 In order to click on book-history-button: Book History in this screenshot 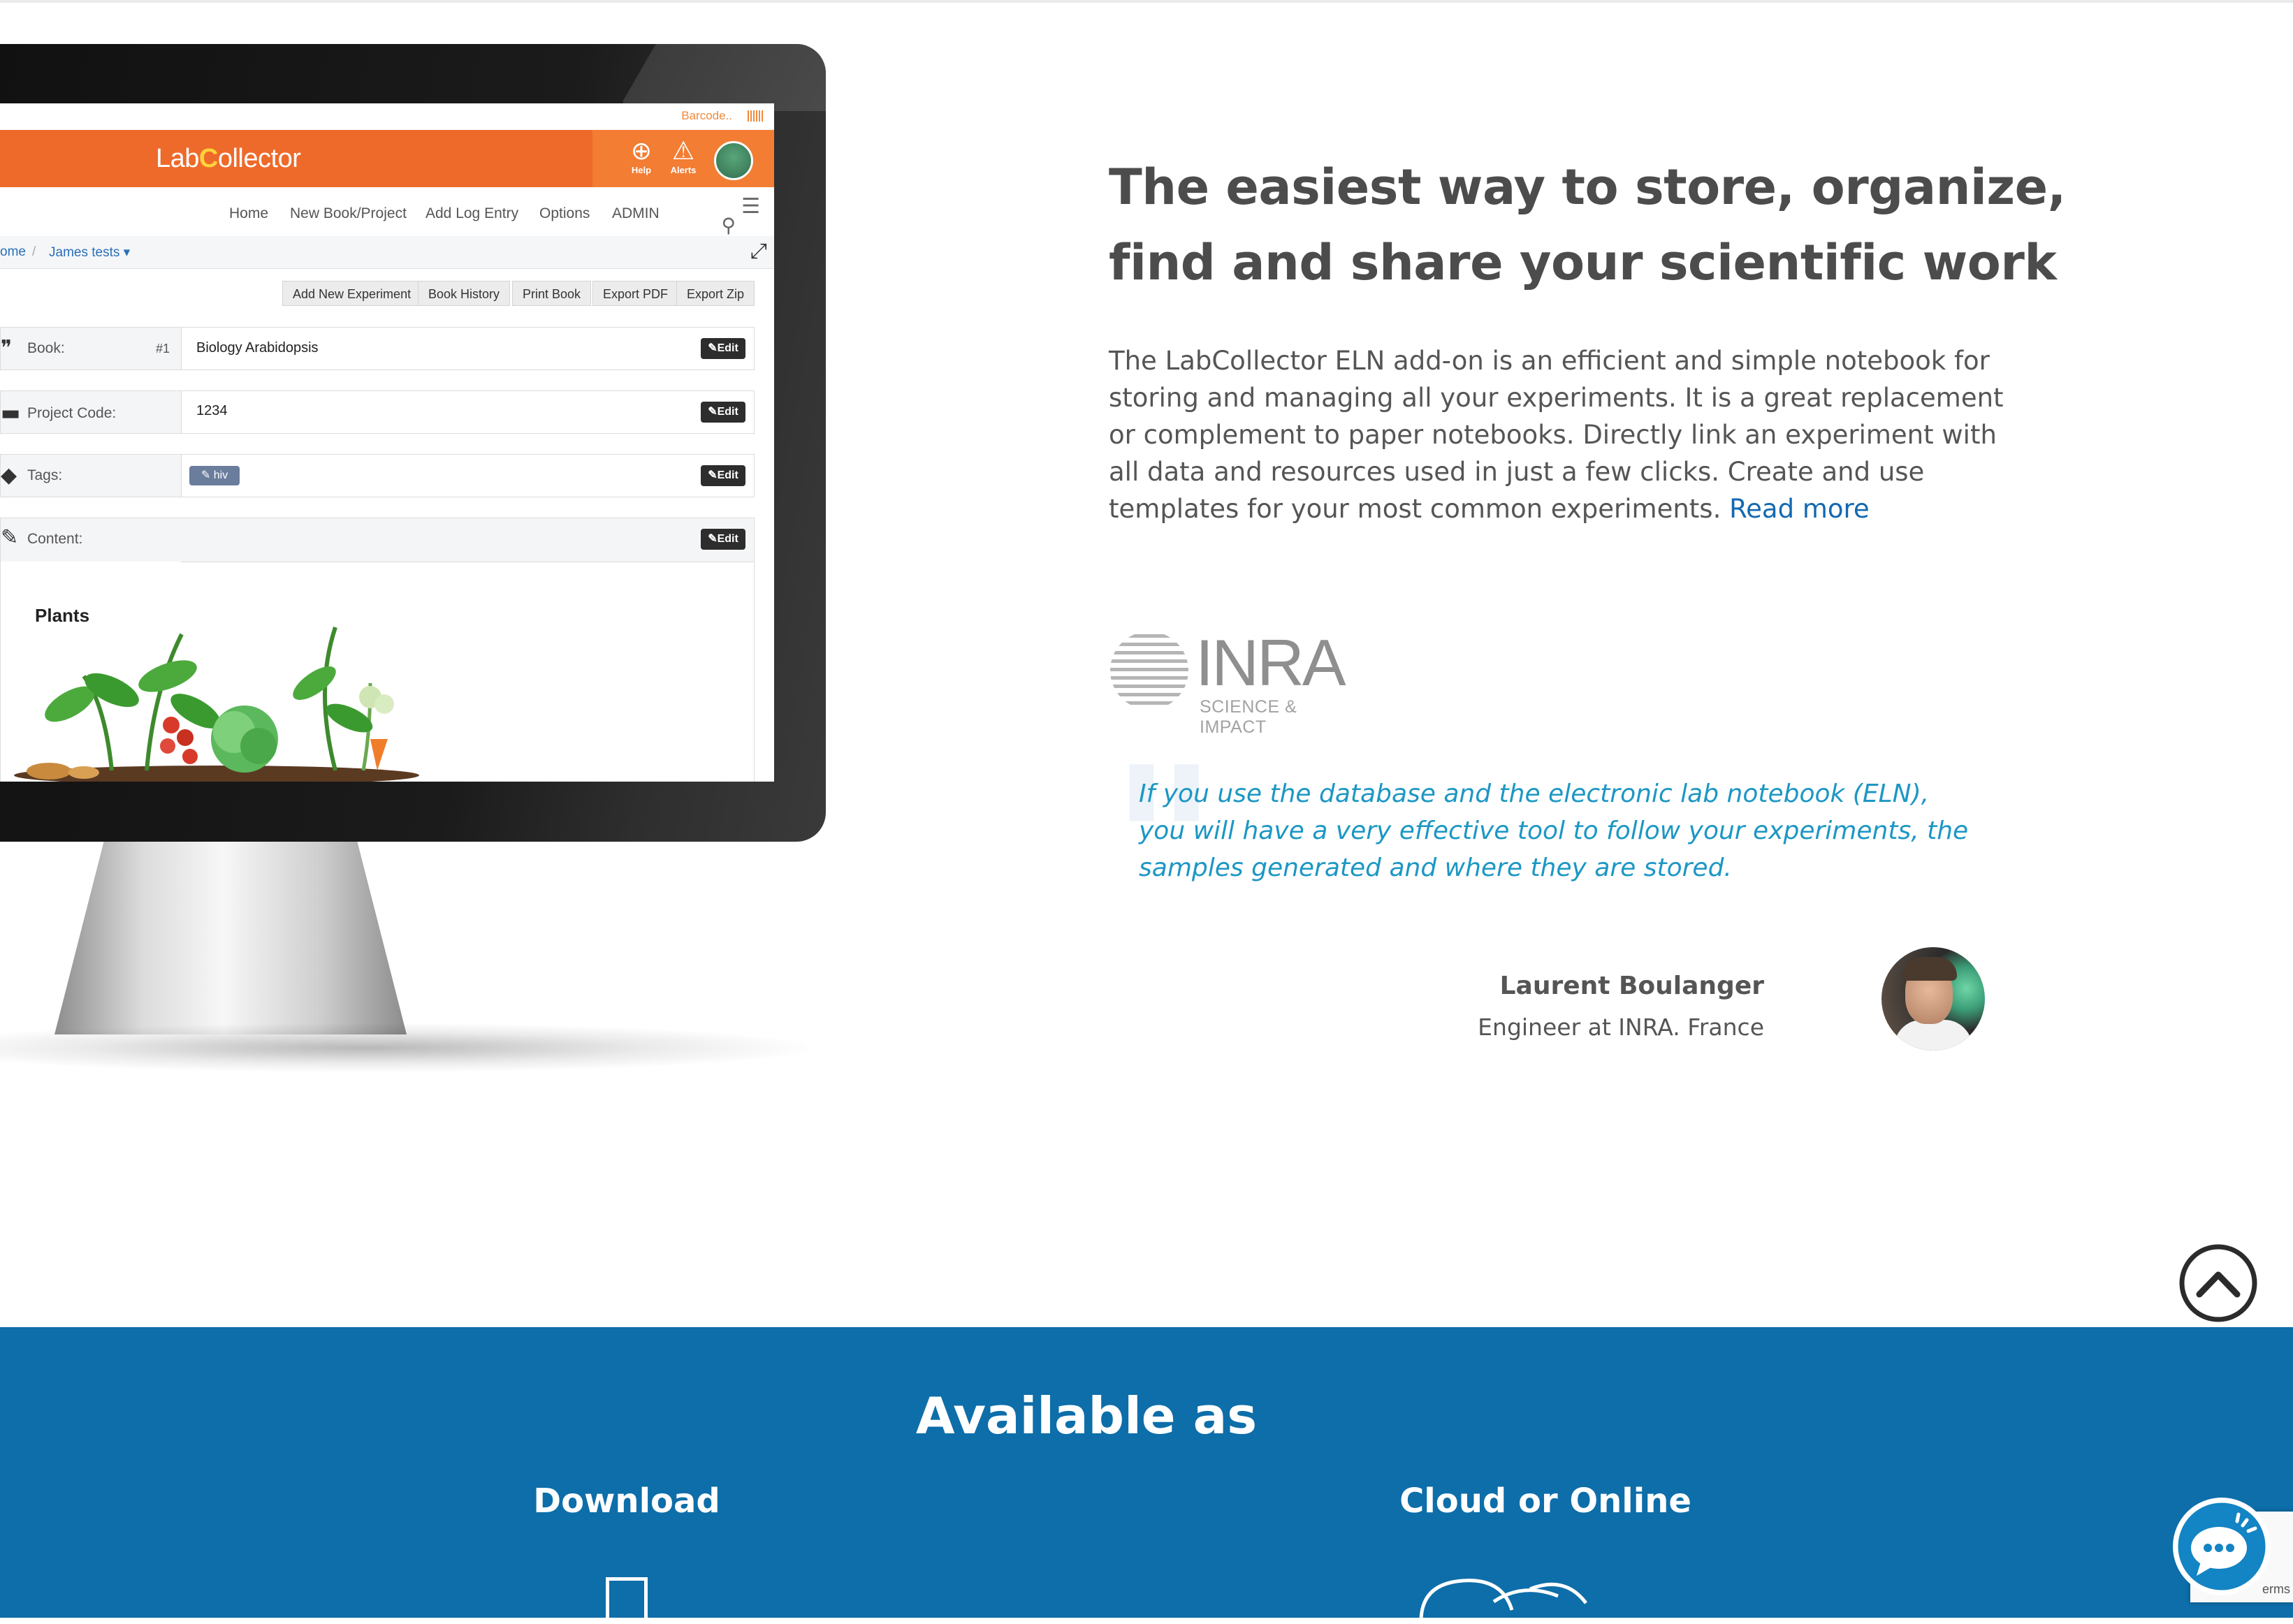, I will do `click(464, 293)`.